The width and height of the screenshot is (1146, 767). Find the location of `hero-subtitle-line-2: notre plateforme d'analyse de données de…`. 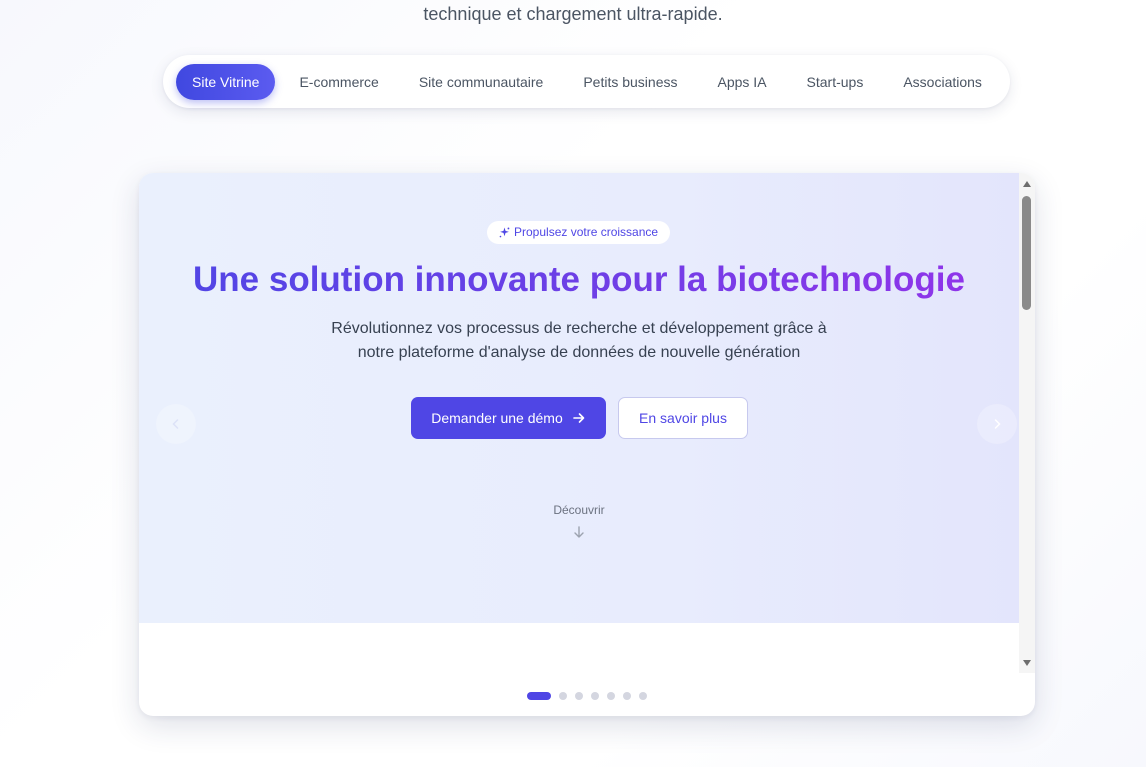

hero-subtitle-line-2: notre plateforme d'analyse de données de… is located at coordinates (579, 352).